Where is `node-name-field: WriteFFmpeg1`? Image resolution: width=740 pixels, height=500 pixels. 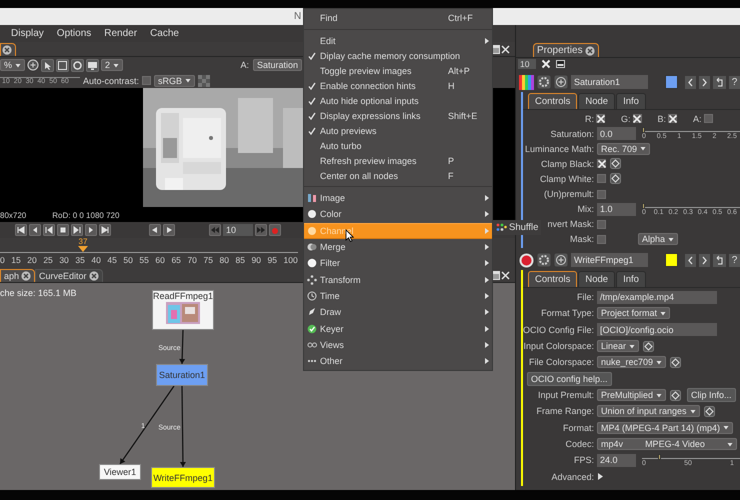
node-name-field: WriteFFmpeg1 is located at coordinates (609, 260).